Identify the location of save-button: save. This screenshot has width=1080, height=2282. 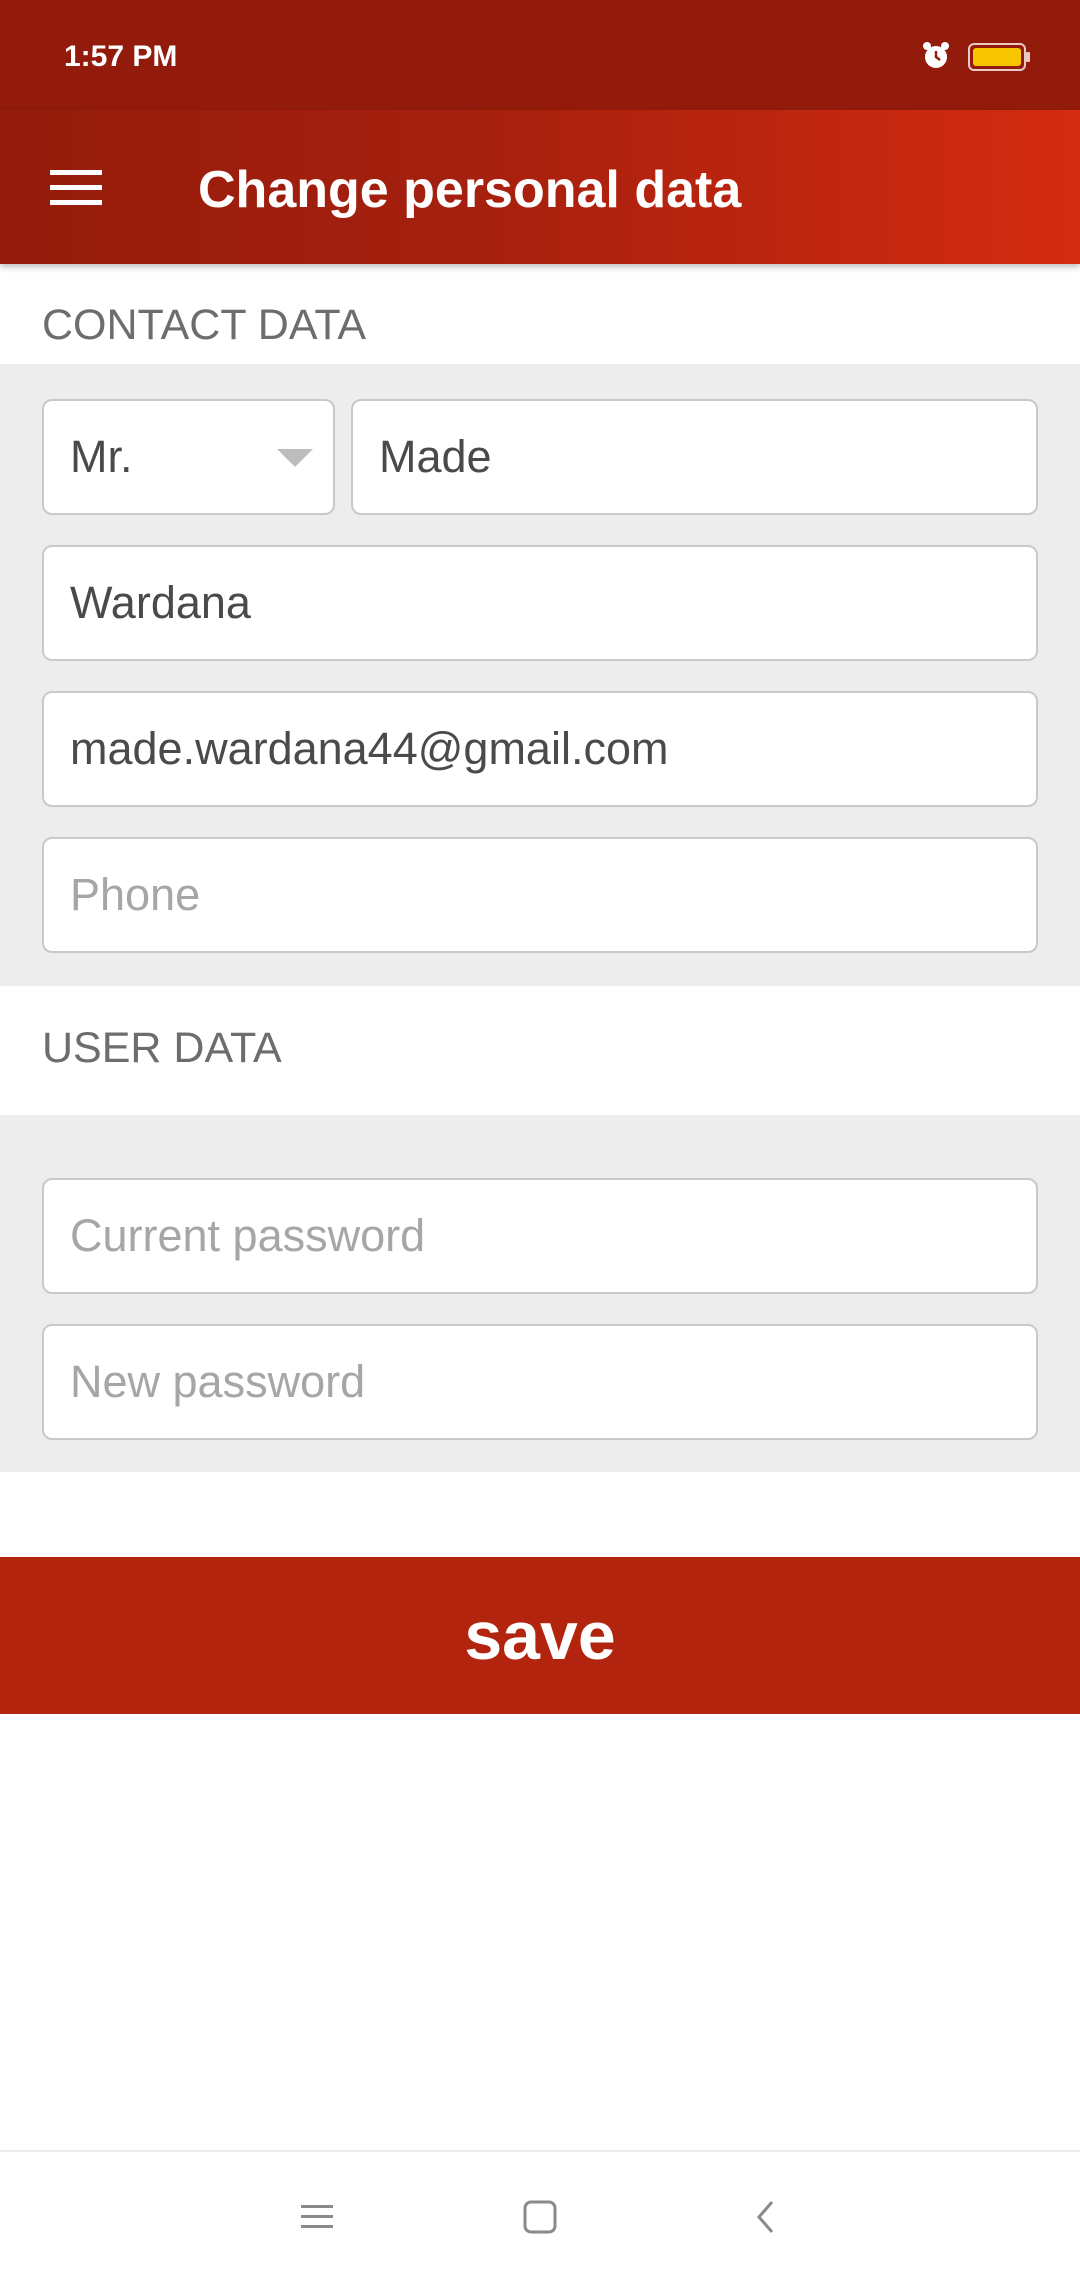
(540, 1635).